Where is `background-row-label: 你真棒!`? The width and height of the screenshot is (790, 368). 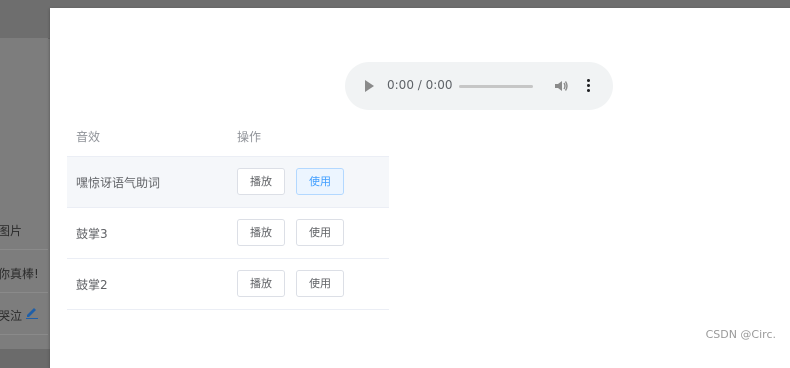 background-row-label: 你真棒! is located at coordinates (19, 274).